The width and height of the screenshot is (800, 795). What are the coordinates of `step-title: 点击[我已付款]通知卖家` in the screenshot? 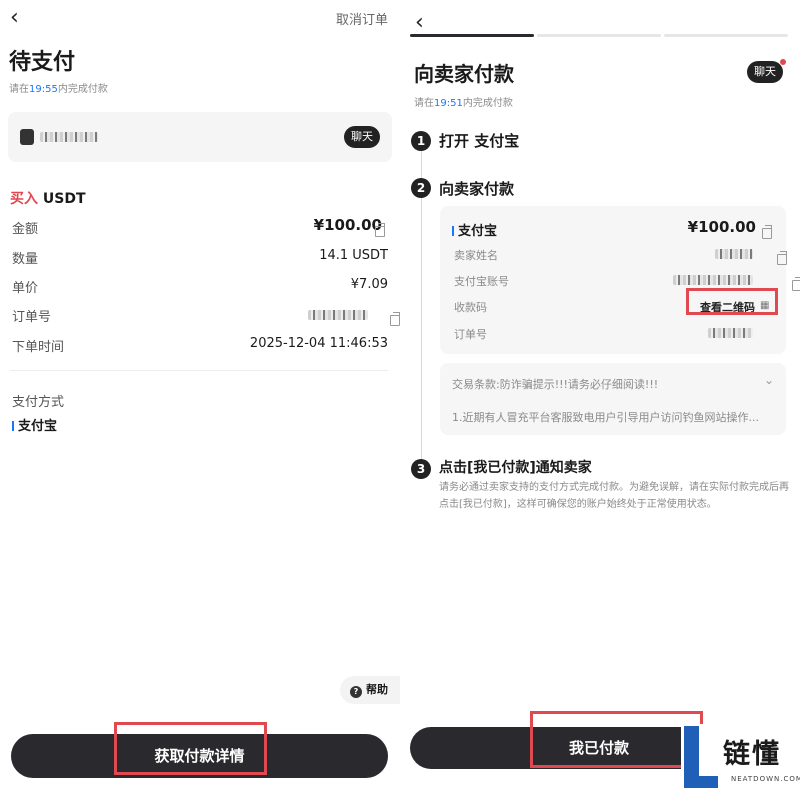 It's located at (515, 468).